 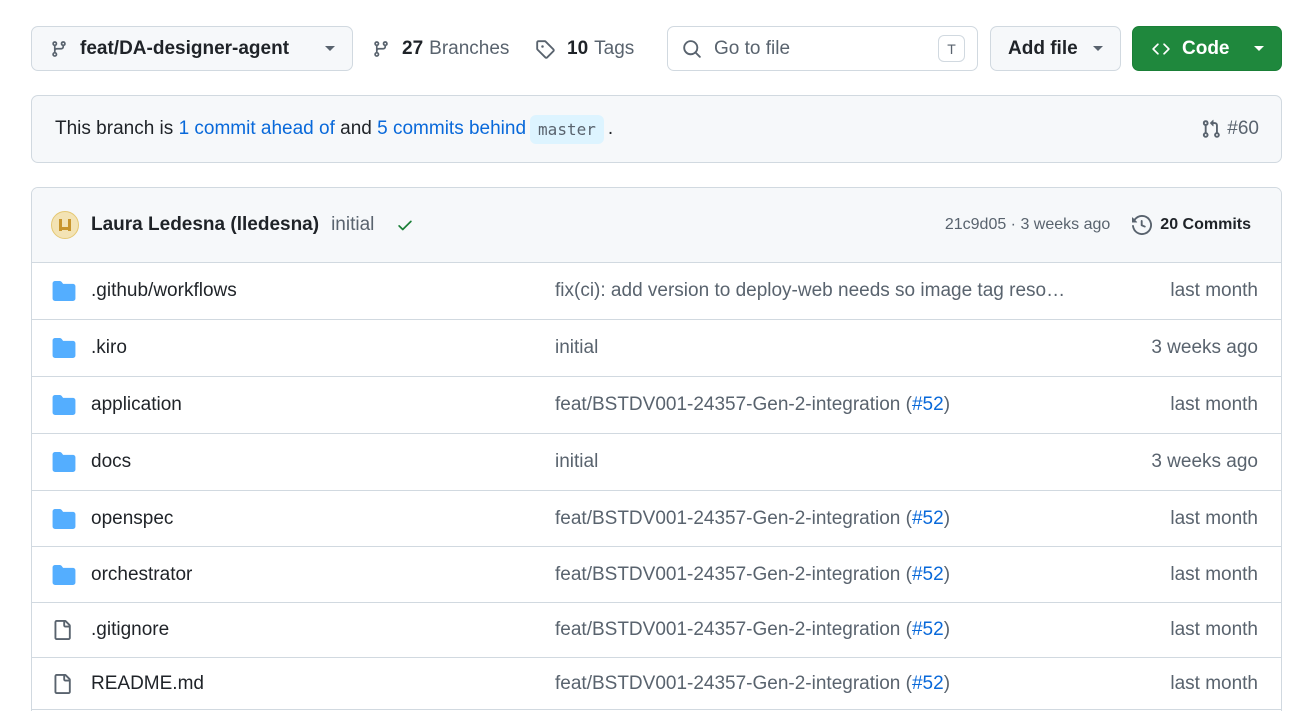 I want to click on commits-behind-link: 5 commits behind, so click(x=451, y=129).